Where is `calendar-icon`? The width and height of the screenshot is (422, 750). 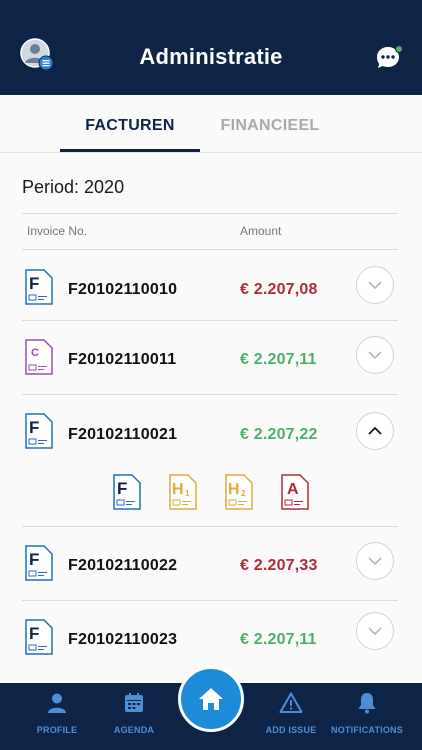 calendar-icon is located at coordinates (134, 702).